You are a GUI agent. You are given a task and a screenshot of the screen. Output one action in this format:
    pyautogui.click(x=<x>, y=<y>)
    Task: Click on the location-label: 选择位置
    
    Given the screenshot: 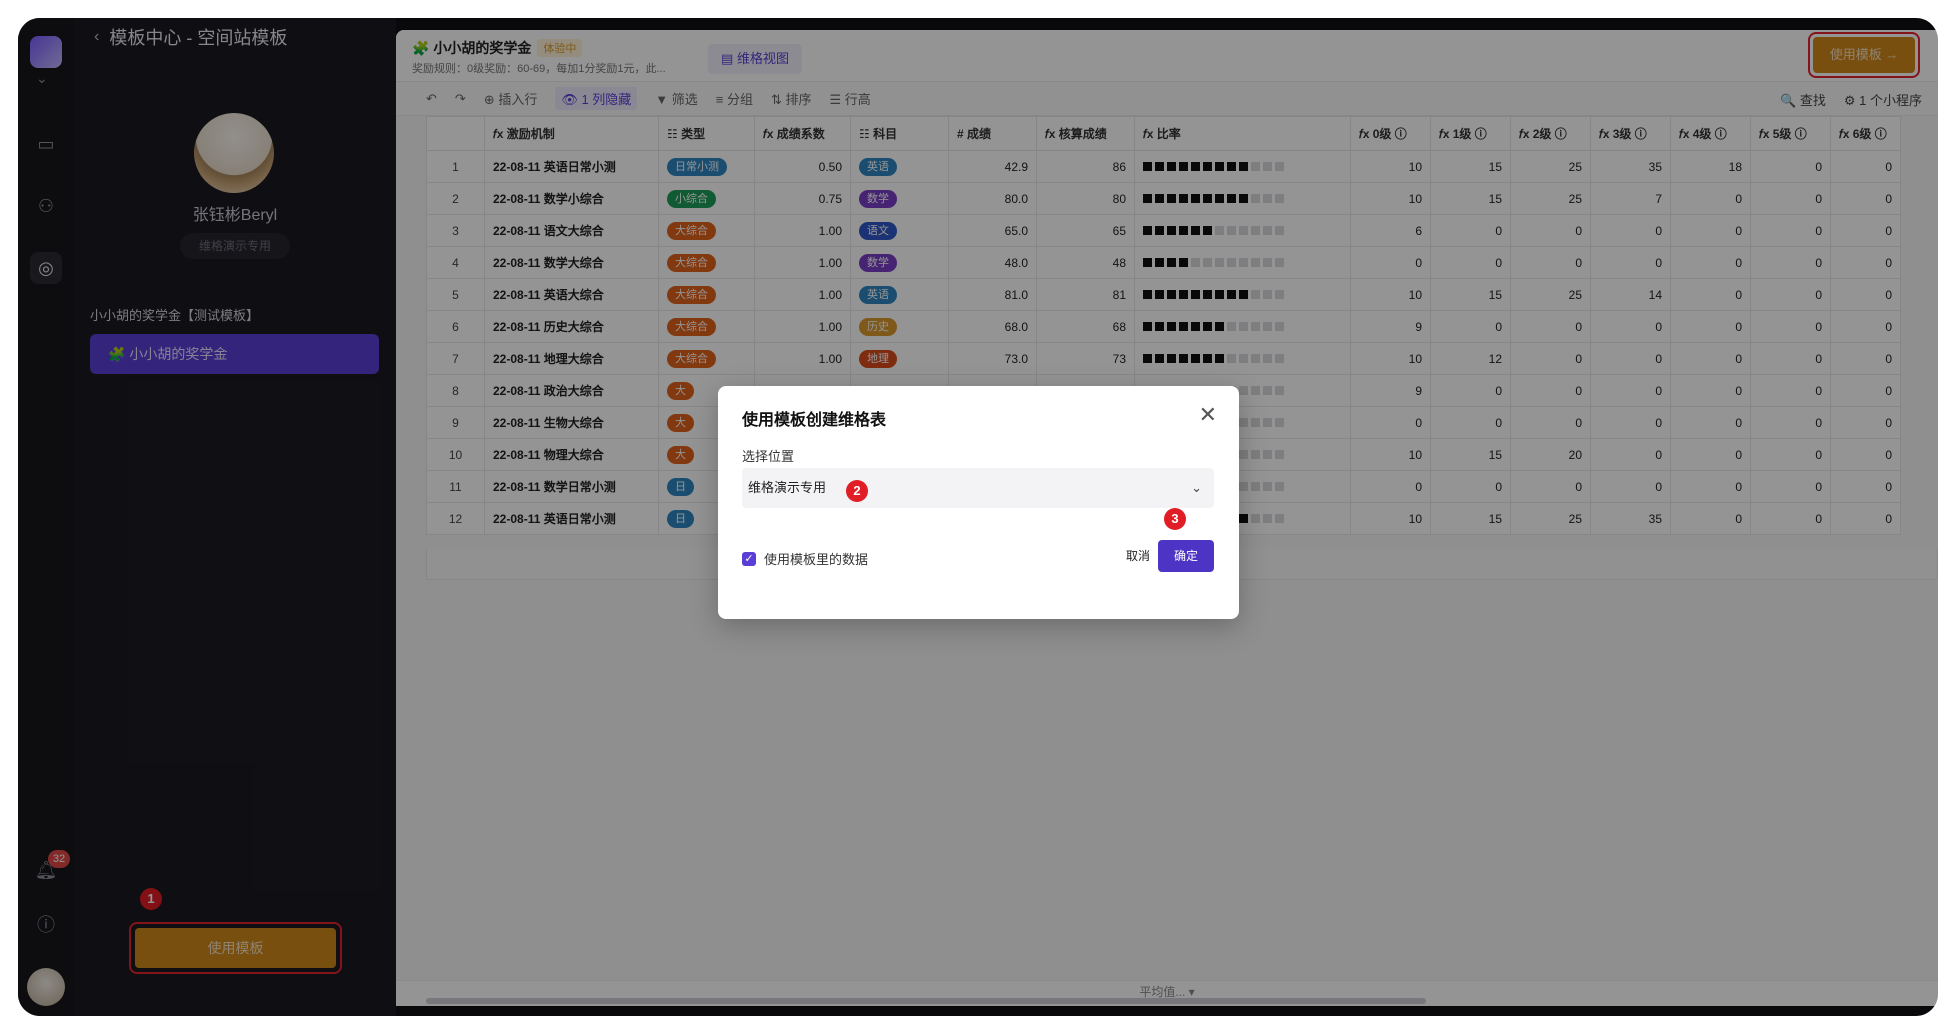 What is the action you would take?
    pyautogui.click(x=768, y=456)
    